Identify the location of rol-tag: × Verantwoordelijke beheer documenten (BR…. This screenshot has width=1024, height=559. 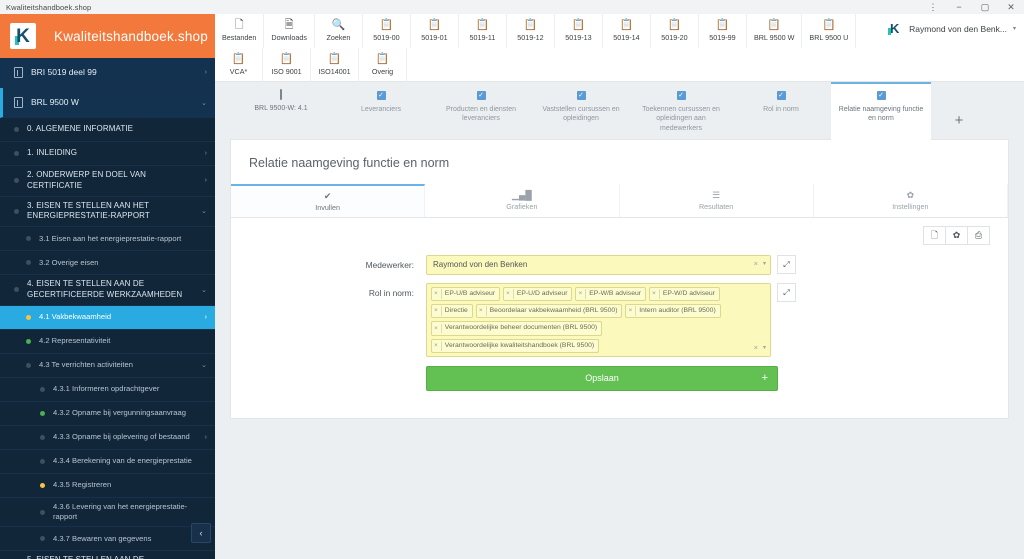
(517, 328).